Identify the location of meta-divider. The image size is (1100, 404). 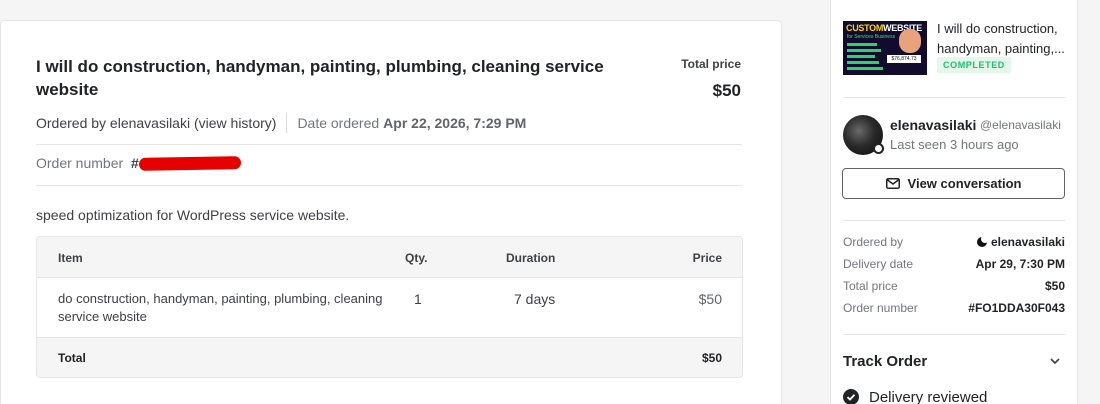
(287, 123).